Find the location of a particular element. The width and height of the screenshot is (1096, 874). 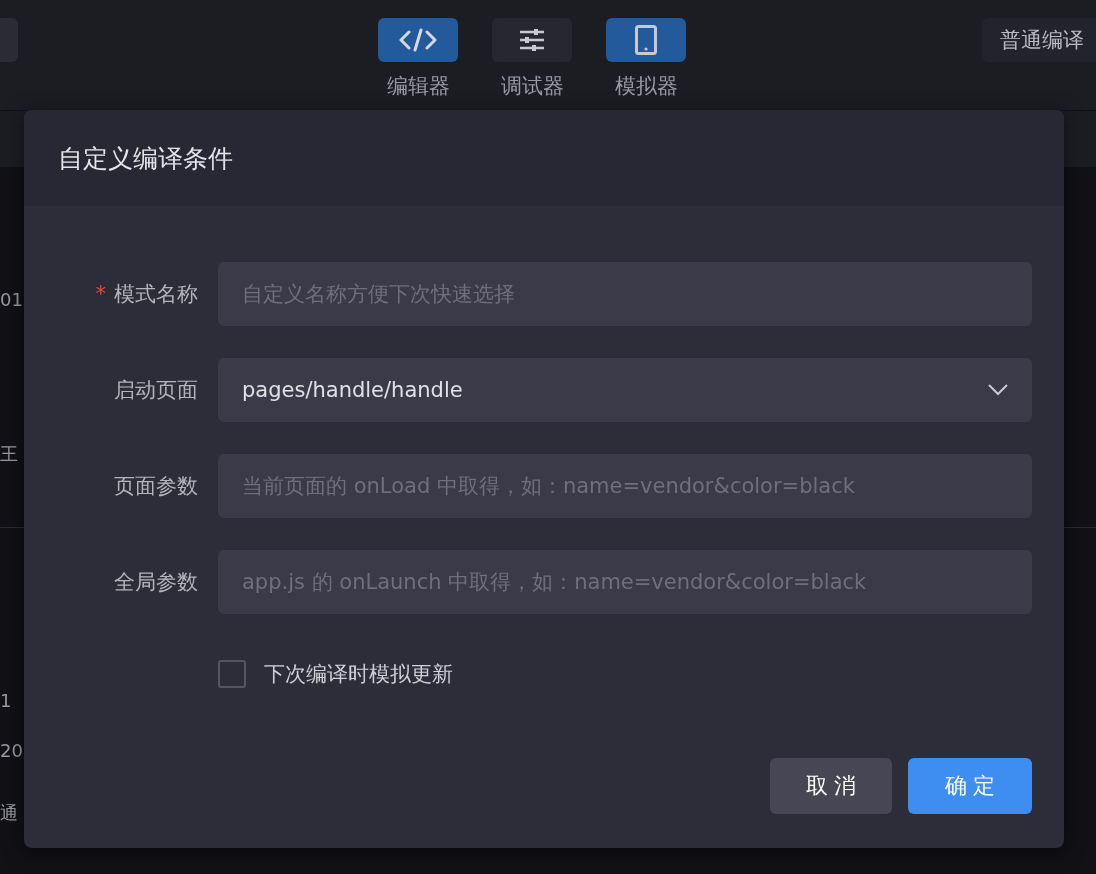

field-label: 启动页面 is located at coordinates (155, 390).